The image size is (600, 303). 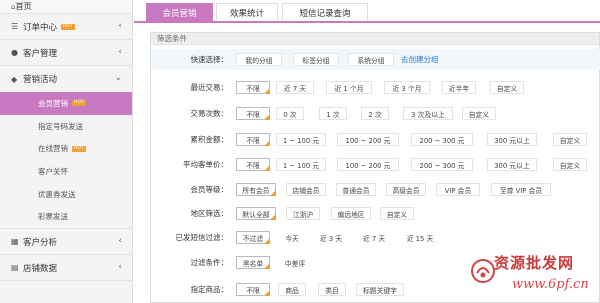 I want to click on chat-icon: ◆, so click(x=14, y=79).